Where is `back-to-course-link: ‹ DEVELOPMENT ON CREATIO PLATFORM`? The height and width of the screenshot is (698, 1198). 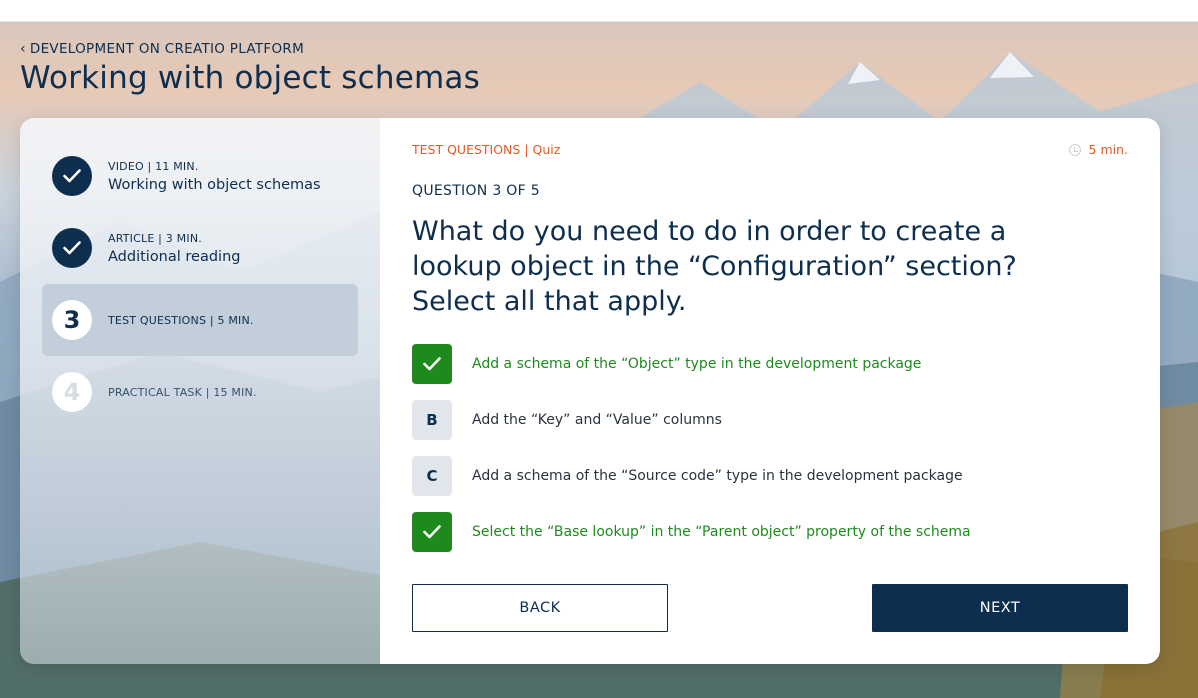
back-to-course-link: ‹ DEVELOPMENT ON CREATIO PLATFORM is located at coordinates (162, 49).